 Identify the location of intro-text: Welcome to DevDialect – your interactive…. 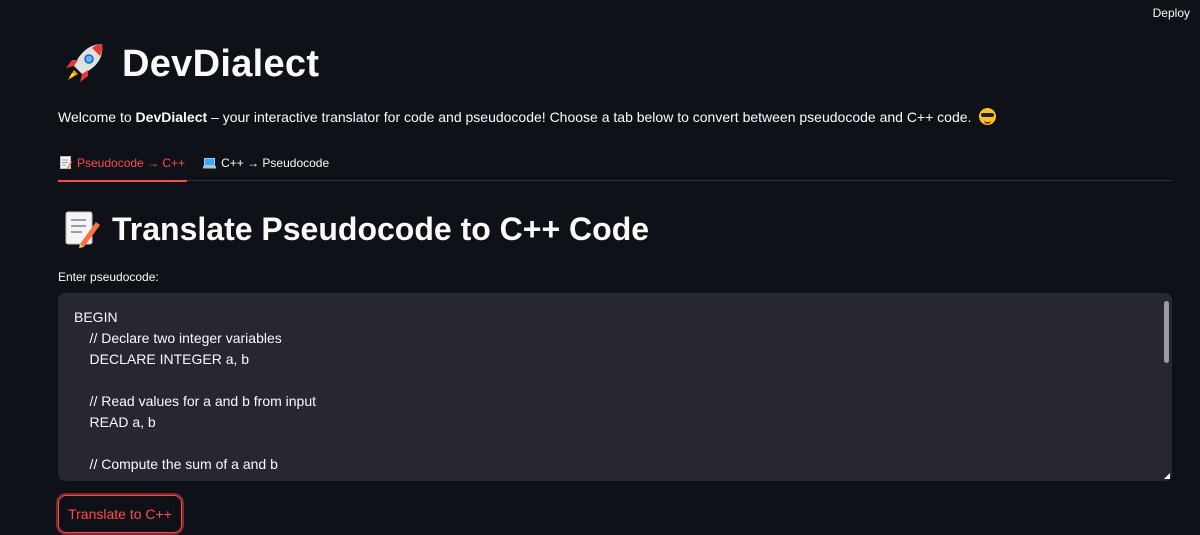
(615, 116).